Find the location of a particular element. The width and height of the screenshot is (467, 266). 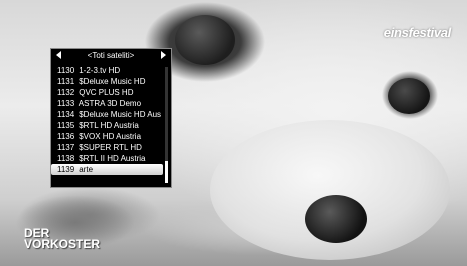

channel-name: $RTL II HD Austria is located at coordinates (112, 158).